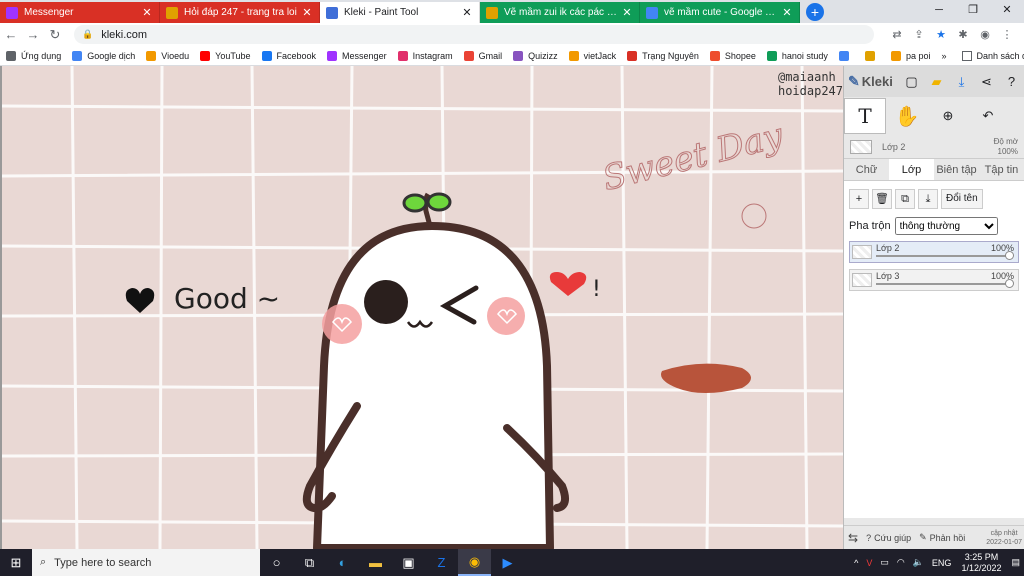 This screenshot has width=1024, height=576. I want to click on panel-tab: Lớp, so click(911, 169).